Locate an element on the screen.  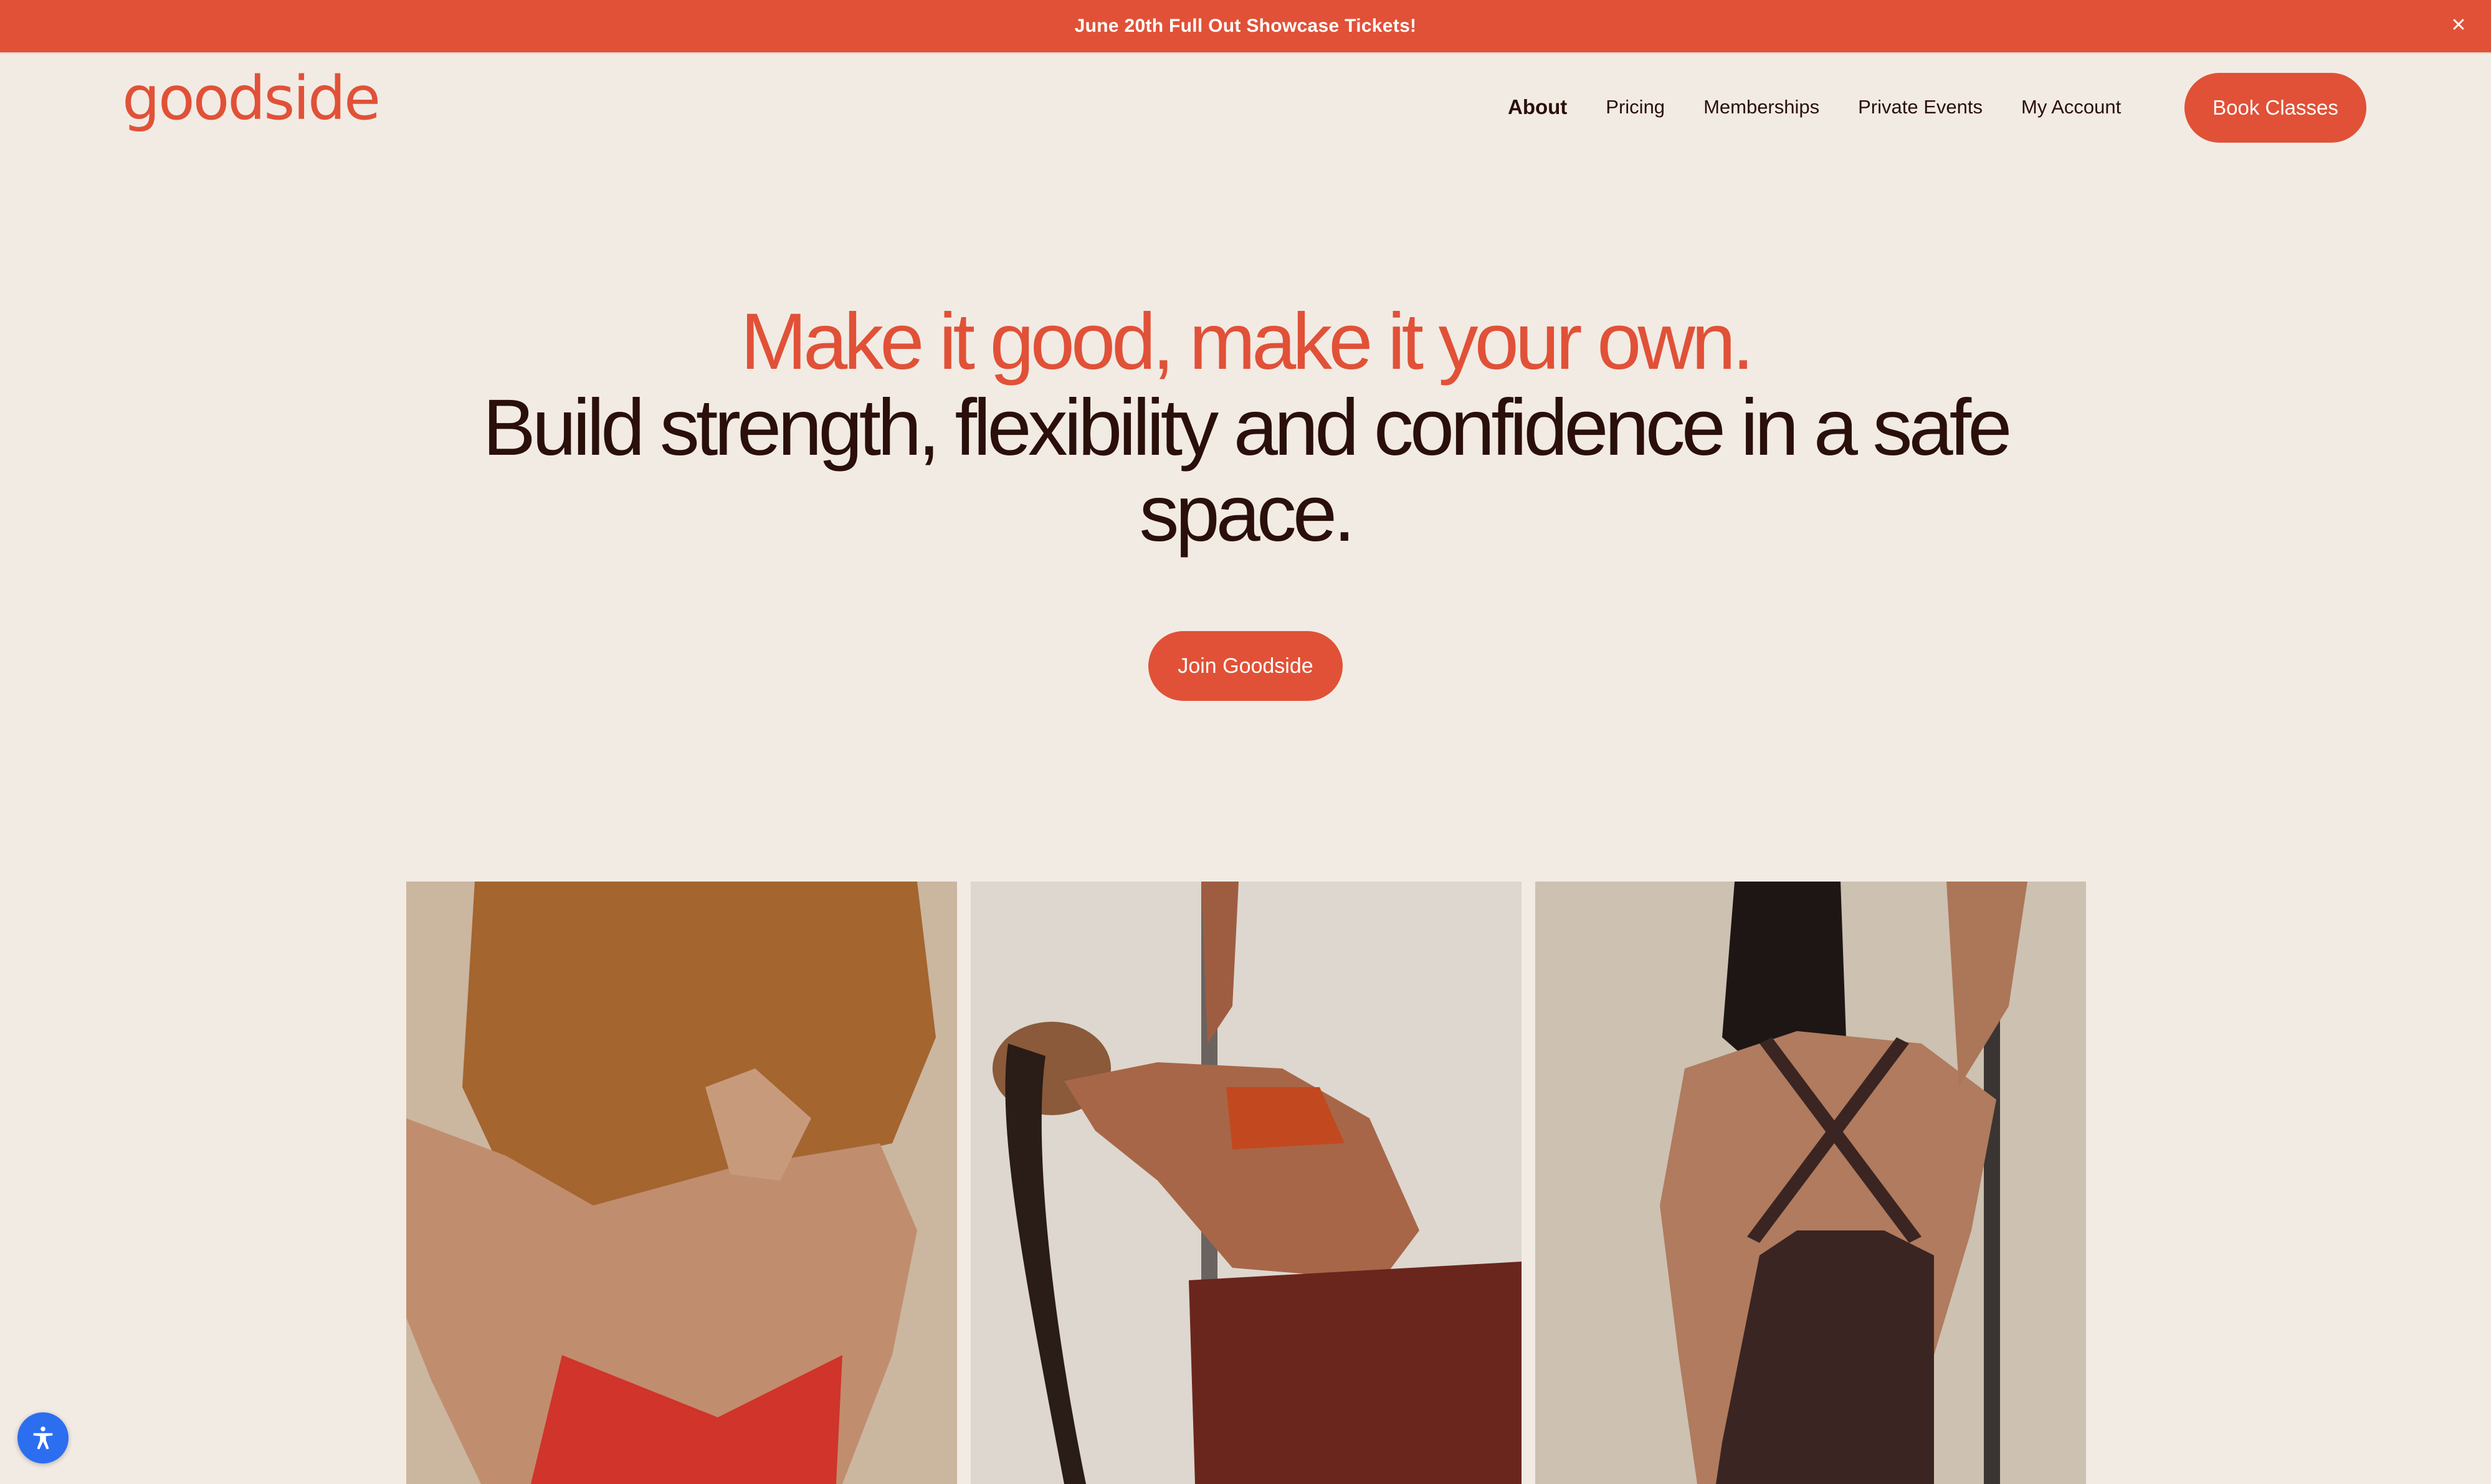
hero-headline: Make it good, make it your own. is located at coordinates (1247, 341).